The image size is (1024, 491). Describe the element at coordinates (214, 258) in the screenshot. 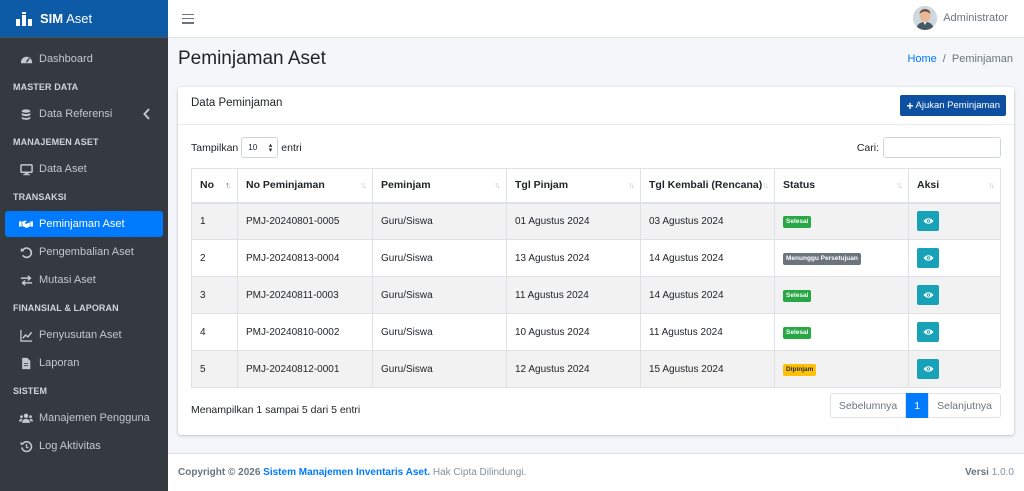

I see `cell-no: 2` at that location.